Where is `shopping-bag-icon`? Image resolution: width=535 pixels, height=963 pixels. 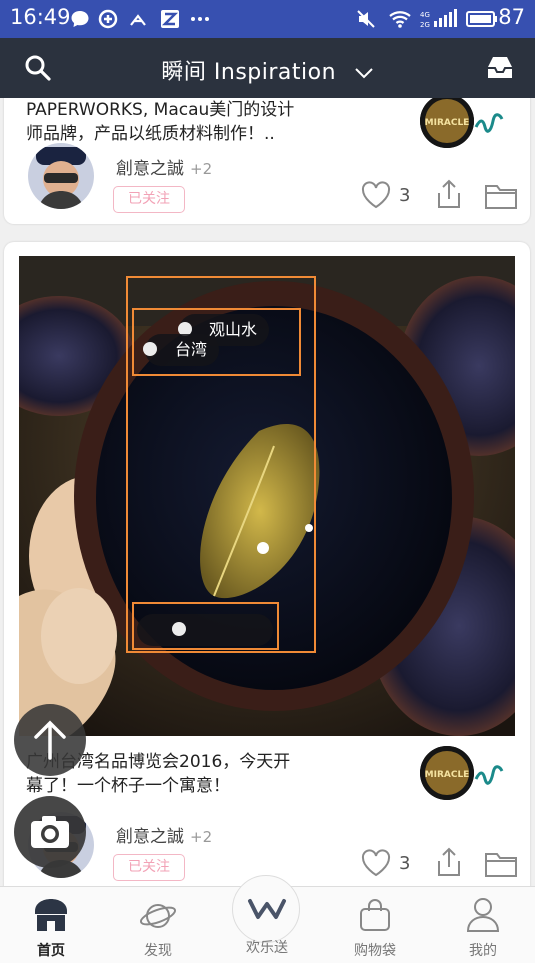
shopping-bag-icon is located at coordinates (375, 915).